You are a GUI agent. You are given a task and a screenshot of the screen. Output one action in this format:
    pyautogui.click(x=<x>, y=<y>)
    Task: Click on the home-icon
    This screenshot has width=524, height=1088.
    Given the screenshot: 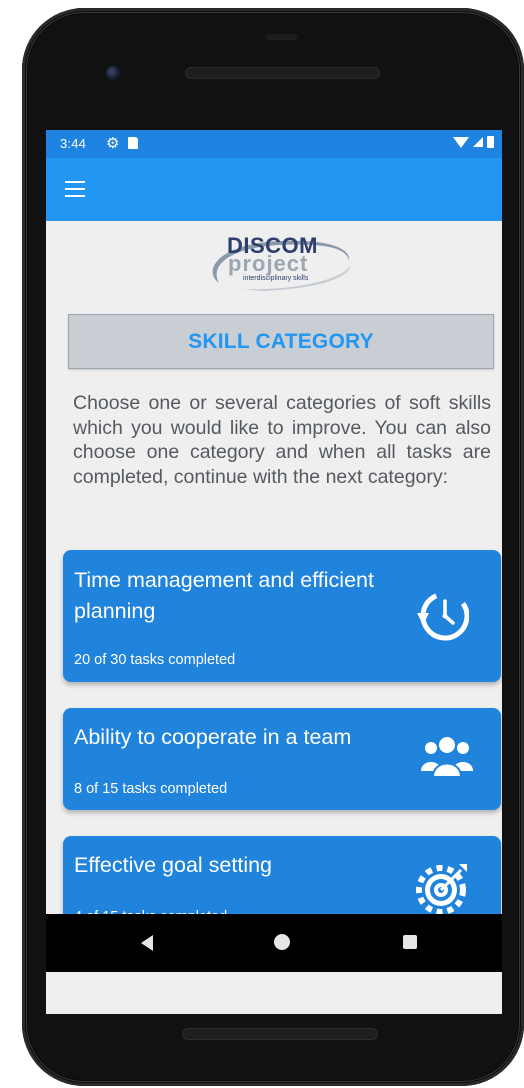 What is the action you would take?
    pyautogui.click(x=282, y=942)
    